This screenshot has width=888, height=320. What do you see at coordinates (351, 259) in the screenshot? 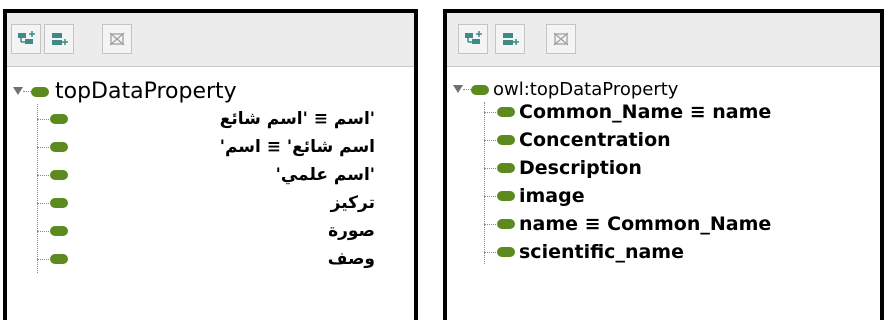
I see `property-label: وصف` at bounding box center [351, 259].